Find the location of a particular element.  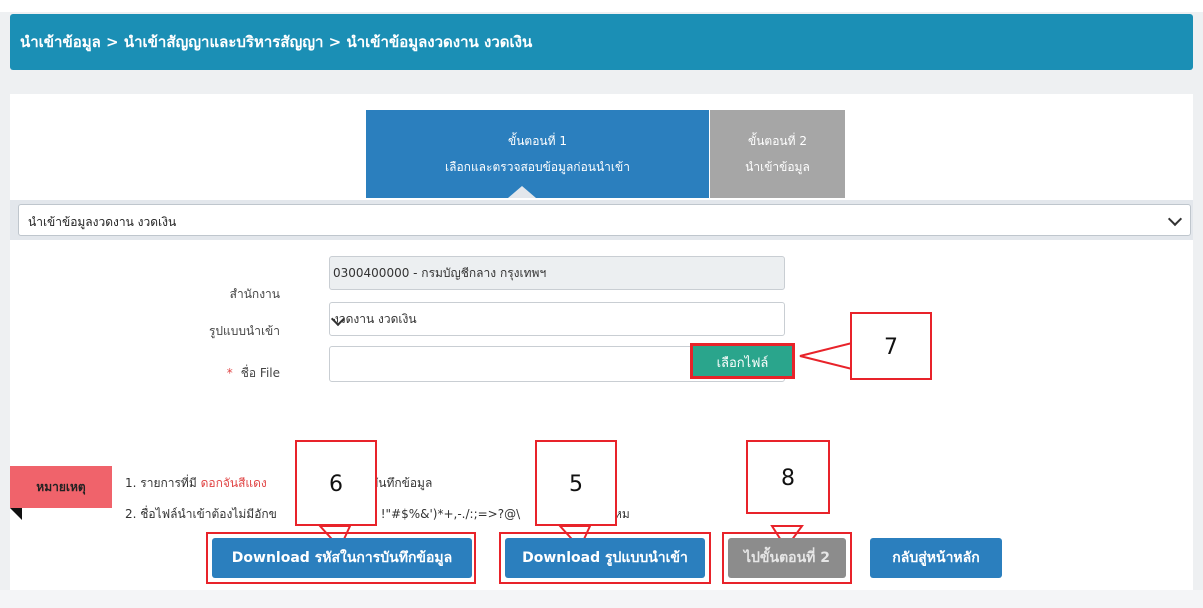

top-strip is located at coordinates (601, 6).